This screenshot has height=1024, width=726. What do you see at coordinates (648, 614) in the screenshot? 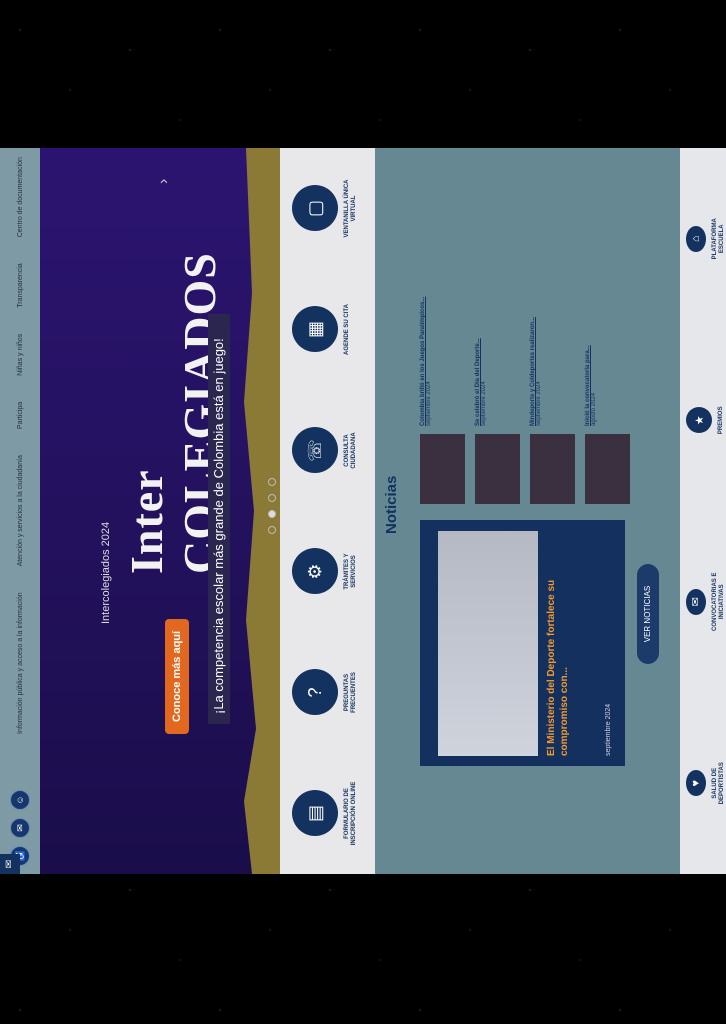
I see `view-news-button: VER NOTICIAS` at bounding box center [648, 614].